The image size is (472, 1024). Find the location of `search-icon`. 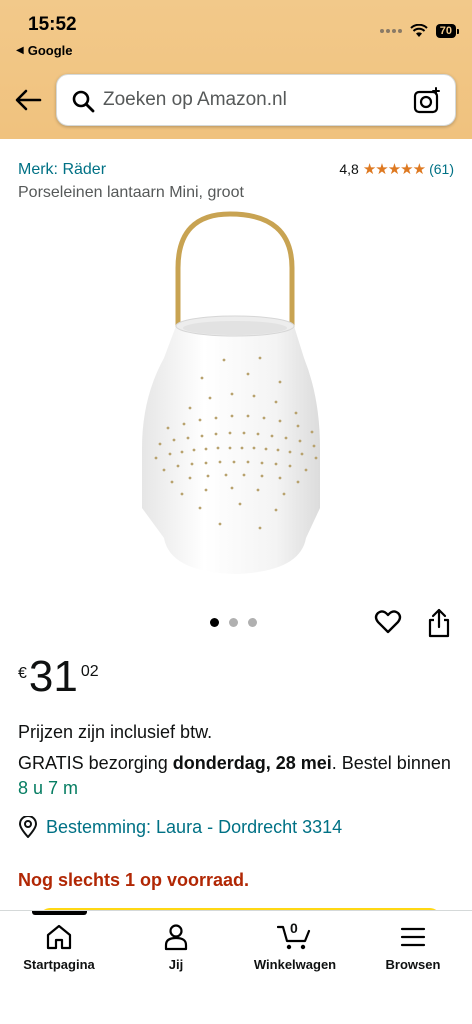

search-icon is located at coordinates (83, 101).